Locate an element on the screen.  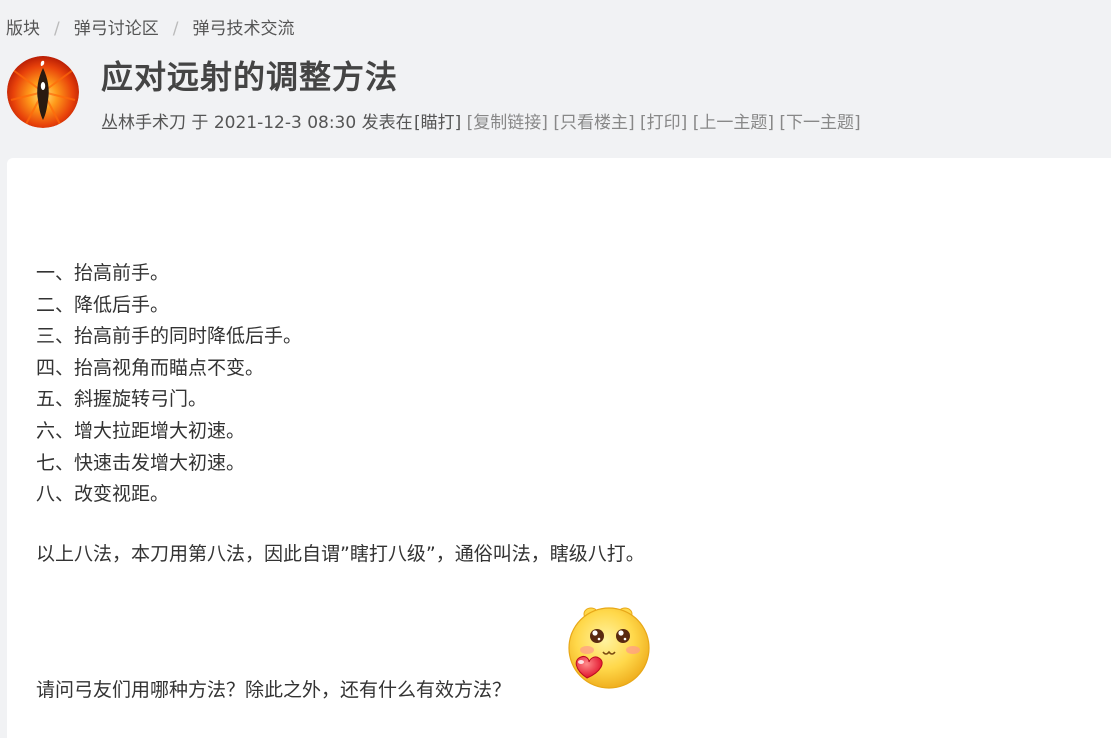
breadcrumb-item-slingshot-tech: 弹弓技术交流 is located at coordinates (243, 29).